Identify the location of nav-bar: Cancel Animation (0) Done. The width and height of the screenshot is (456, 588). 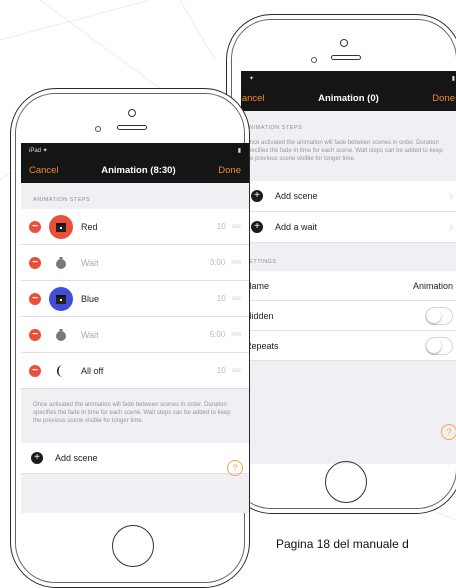
(348, 98).